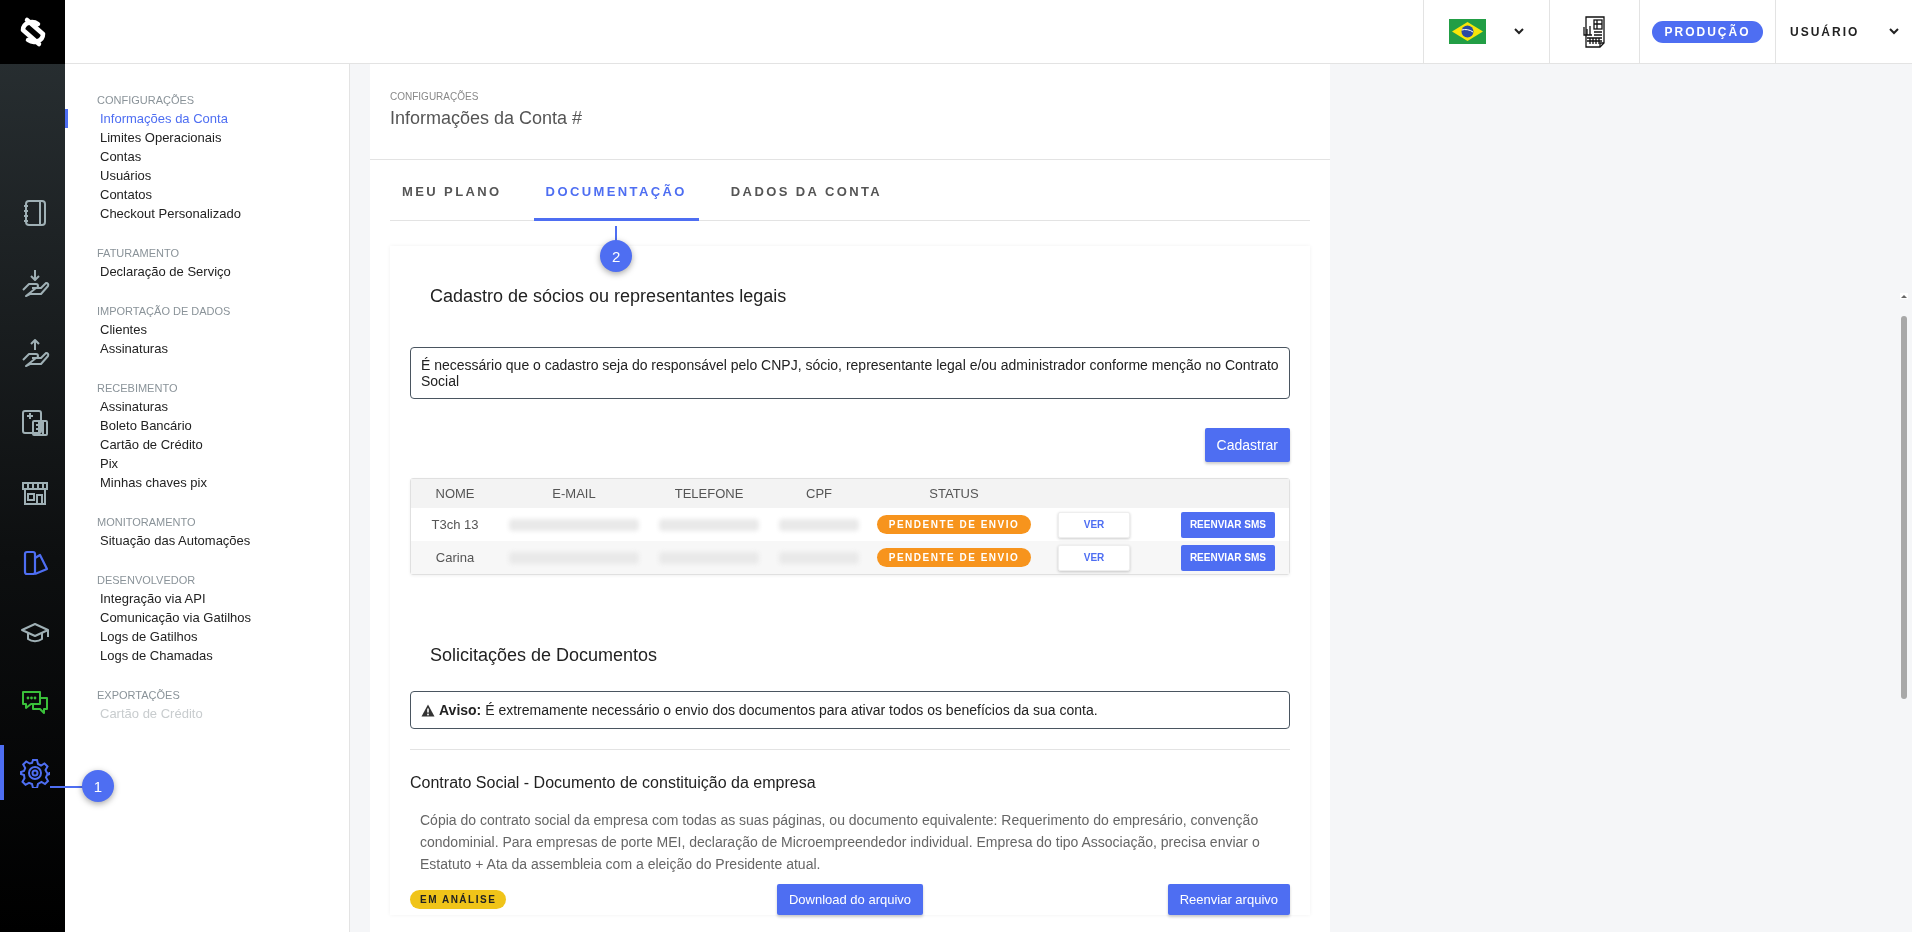 Image resolution: width=1912 pixels, height=932 pixels. I want to click on sidebar-item: Contas, so click(207, 156).